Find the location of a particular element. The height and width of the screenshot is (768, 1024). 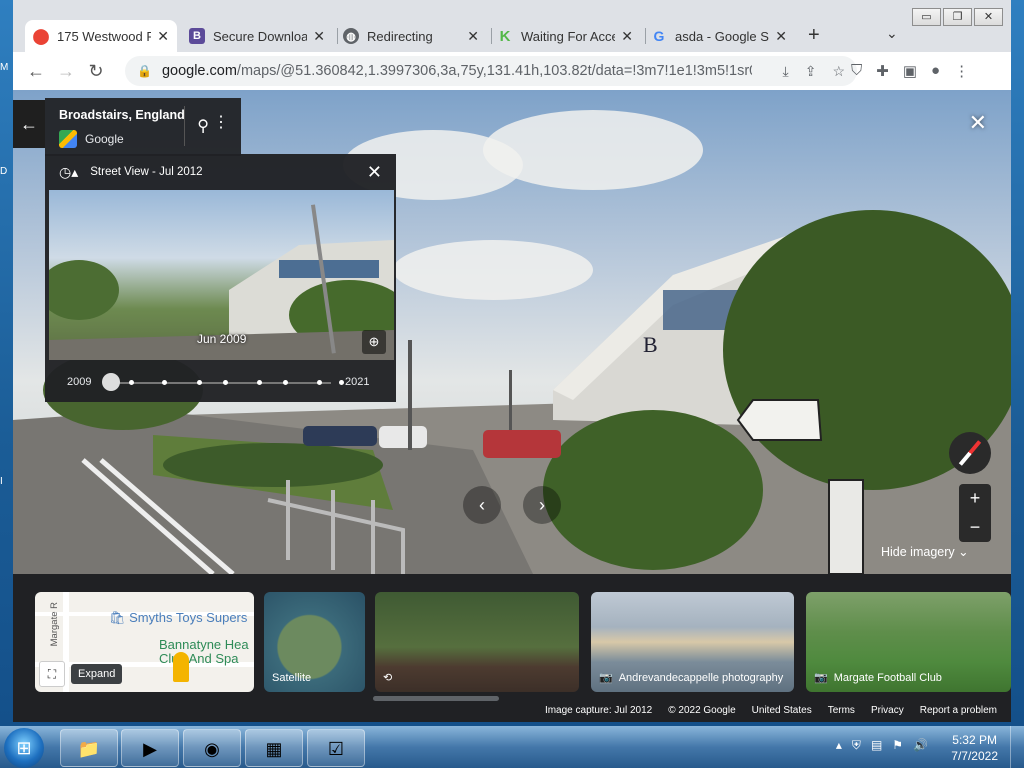

side-panel-icon: ▣ is located at coordinates (910, 71).